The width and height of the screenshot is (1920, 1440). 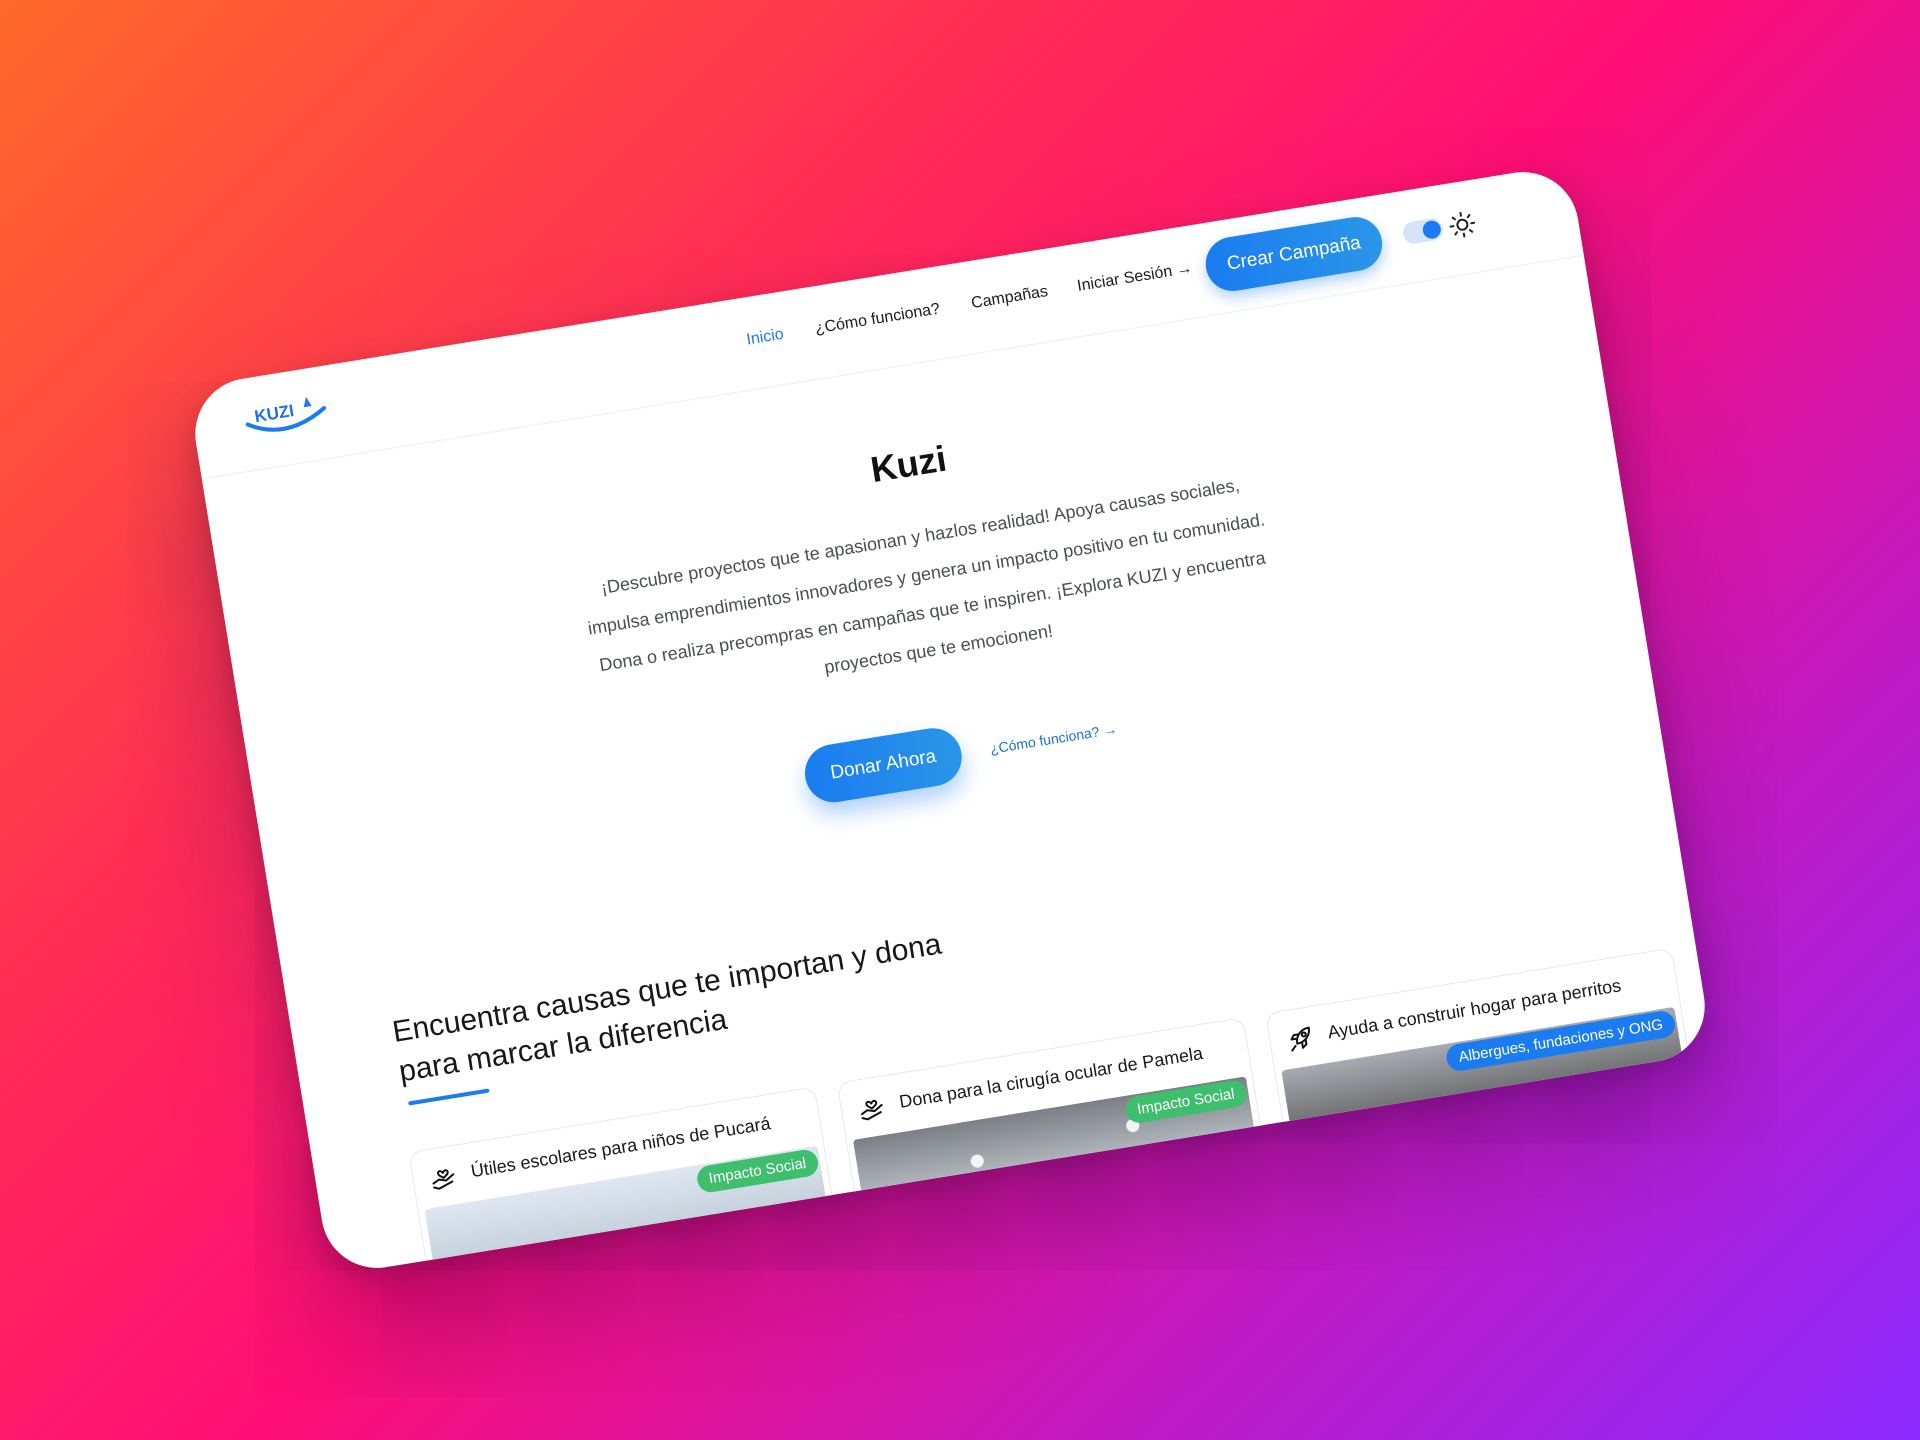 What do you see at coordinates (1135, 278) in the screenshot?
I see `login-link: Iniciar Sesión →` at bounding box center [1135, 278].